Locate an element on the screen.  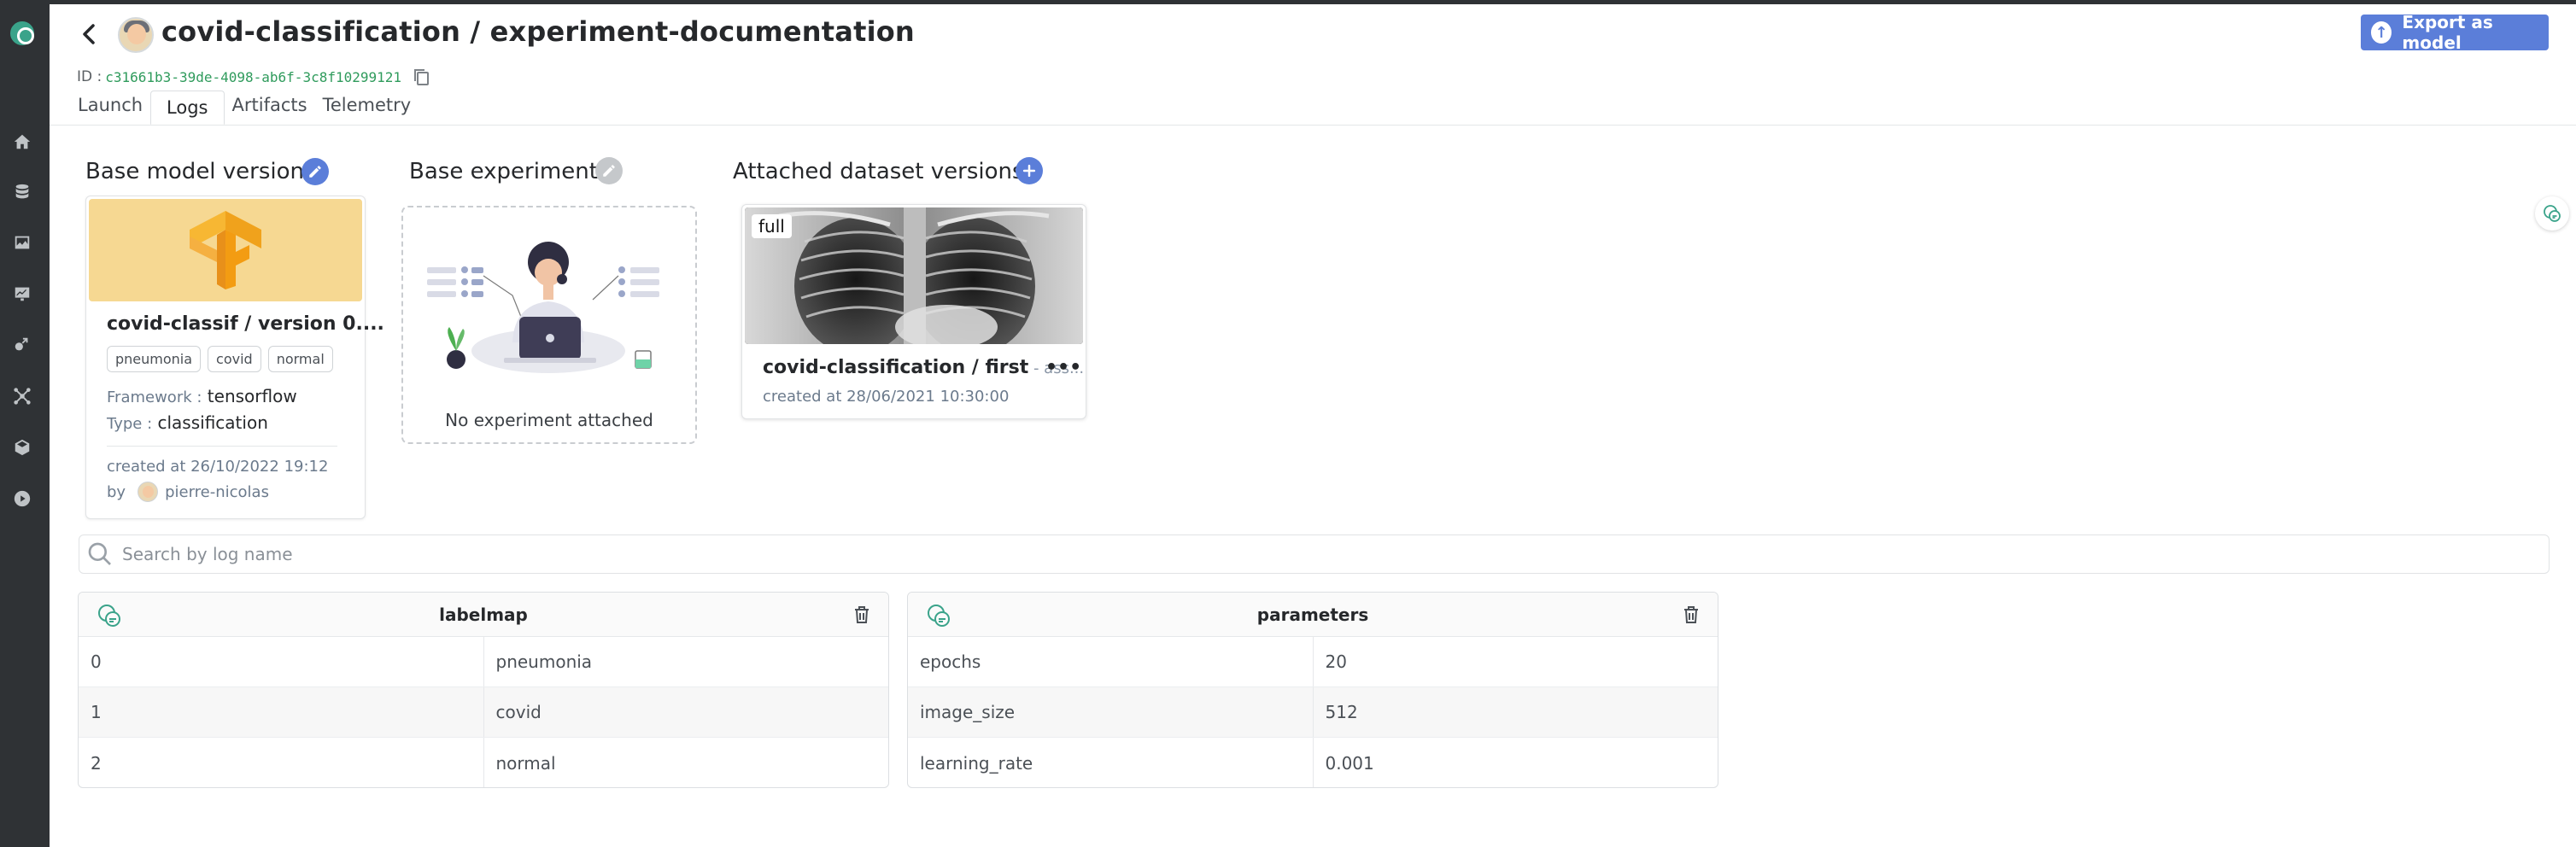
export-label: Export as model is located at coordinates (2447, 32).